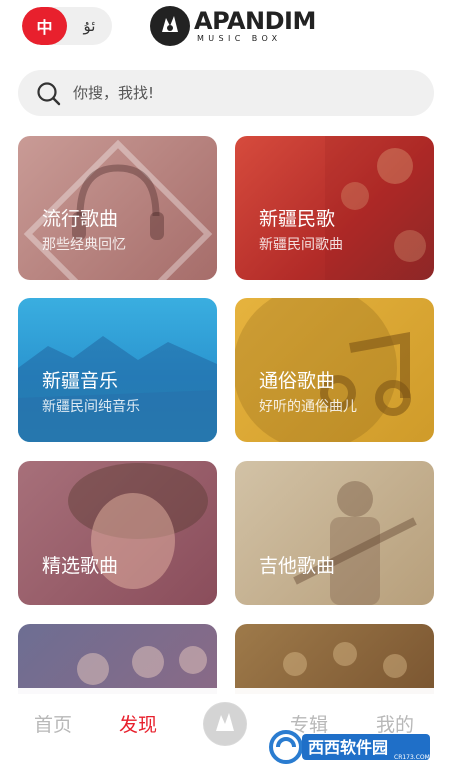 The width and height of the screenshot is (451, 776). I want to click on language-toggle: 中 ئۇ, so click(67, 26).